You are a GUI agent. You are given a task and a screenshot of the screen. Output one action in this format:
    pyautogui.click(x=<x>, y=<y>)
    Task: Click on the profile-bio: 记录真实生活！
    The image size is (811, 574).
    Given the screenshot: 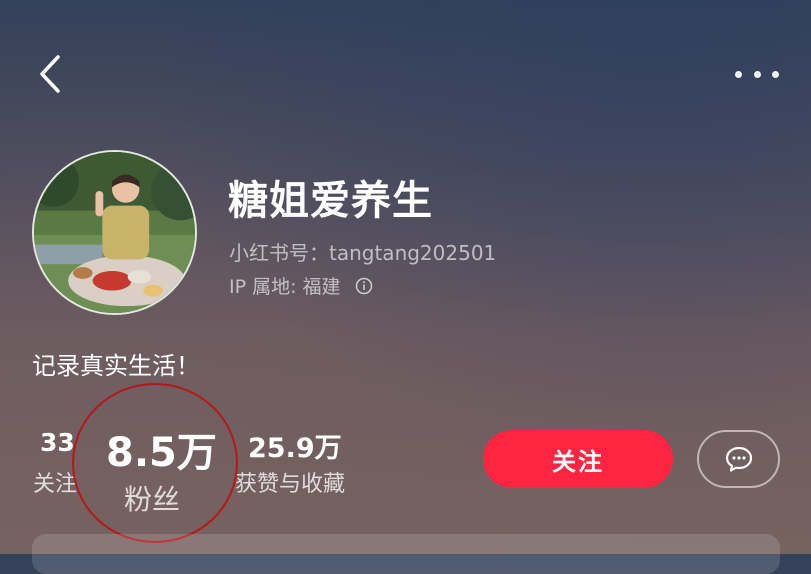 What is the action you would take?
    pyautogui.click(x=116, y=366)
    